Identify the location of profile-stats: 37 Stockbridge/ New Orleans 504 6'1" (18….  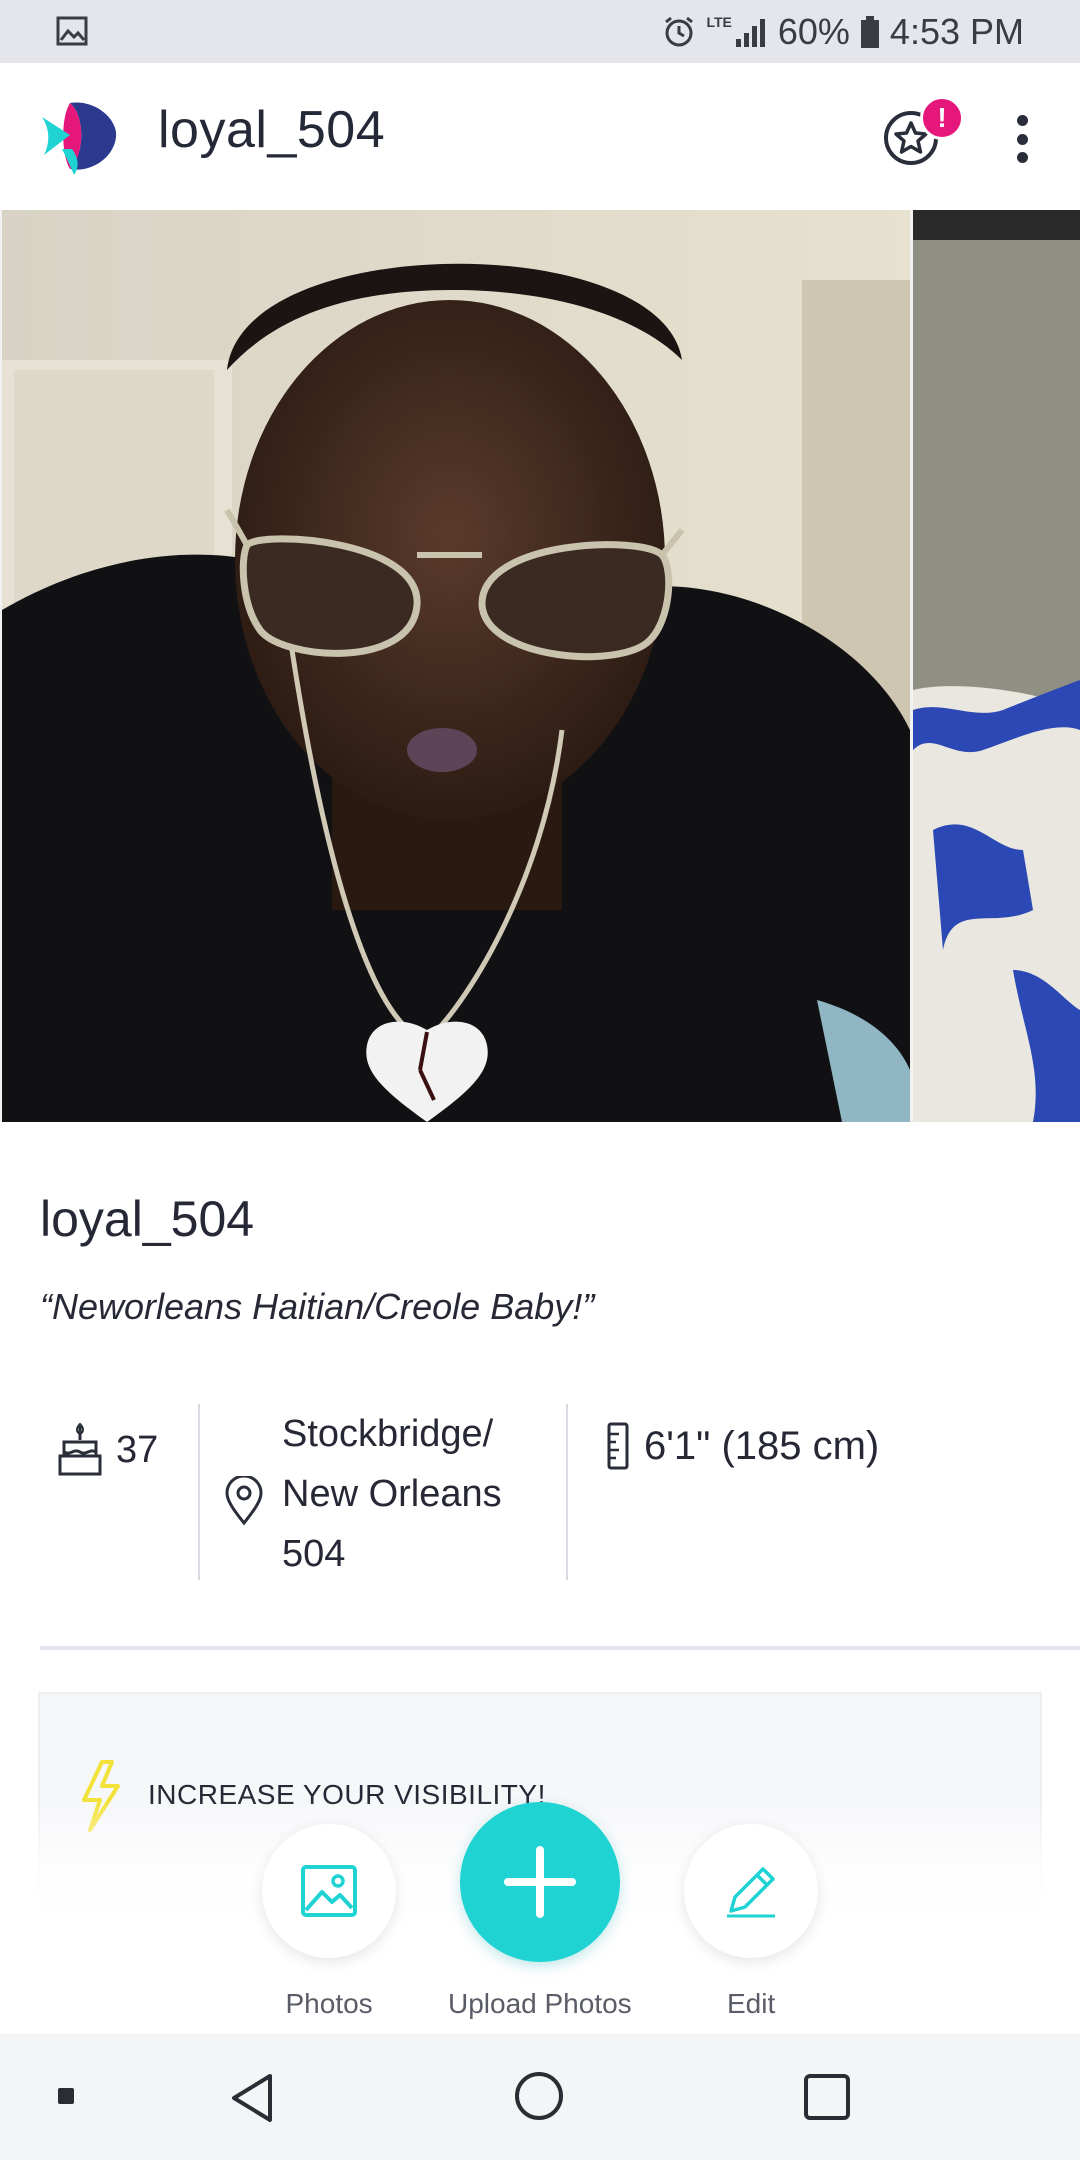
(540, 1494).